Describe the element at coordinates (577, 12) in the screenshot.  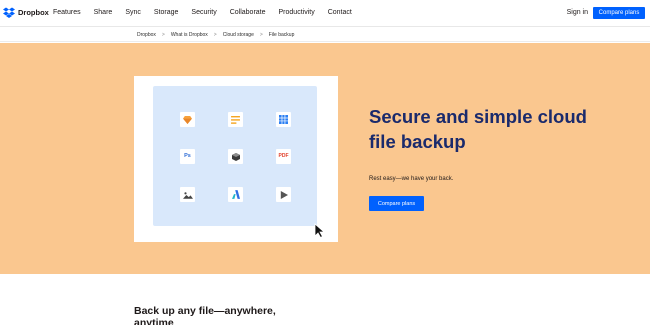
I see `sign-in-link: Sign in` at that location.